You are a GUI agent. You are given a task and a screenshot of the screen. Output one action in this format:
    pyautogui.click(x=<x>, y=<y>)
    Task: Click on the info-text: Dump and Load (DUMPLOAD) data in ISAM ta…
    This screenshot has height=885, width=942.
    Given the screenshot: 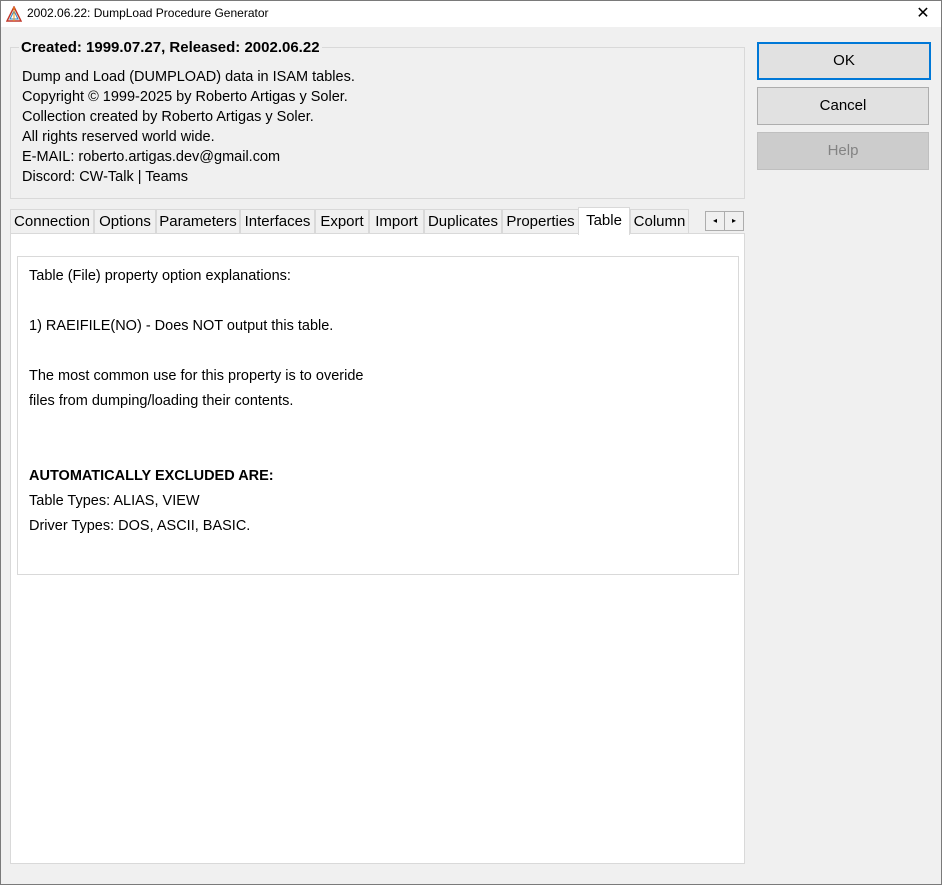 What is the action you would take?
    pyautogui.click(x=188, y=127)
    